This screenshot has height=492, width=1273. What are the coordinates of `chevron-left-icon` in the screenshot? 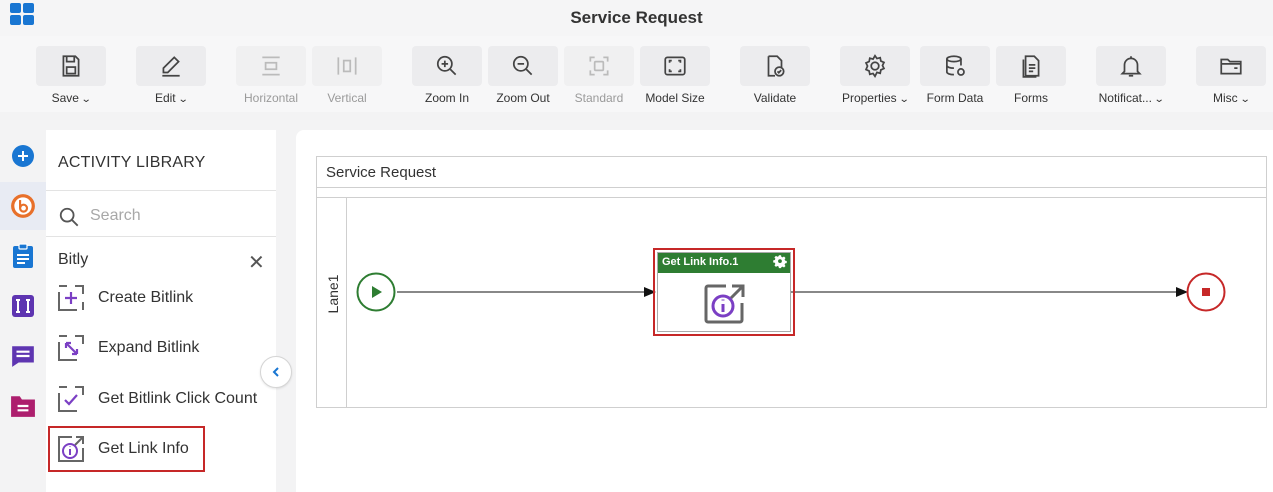 It's located at (275, 372).